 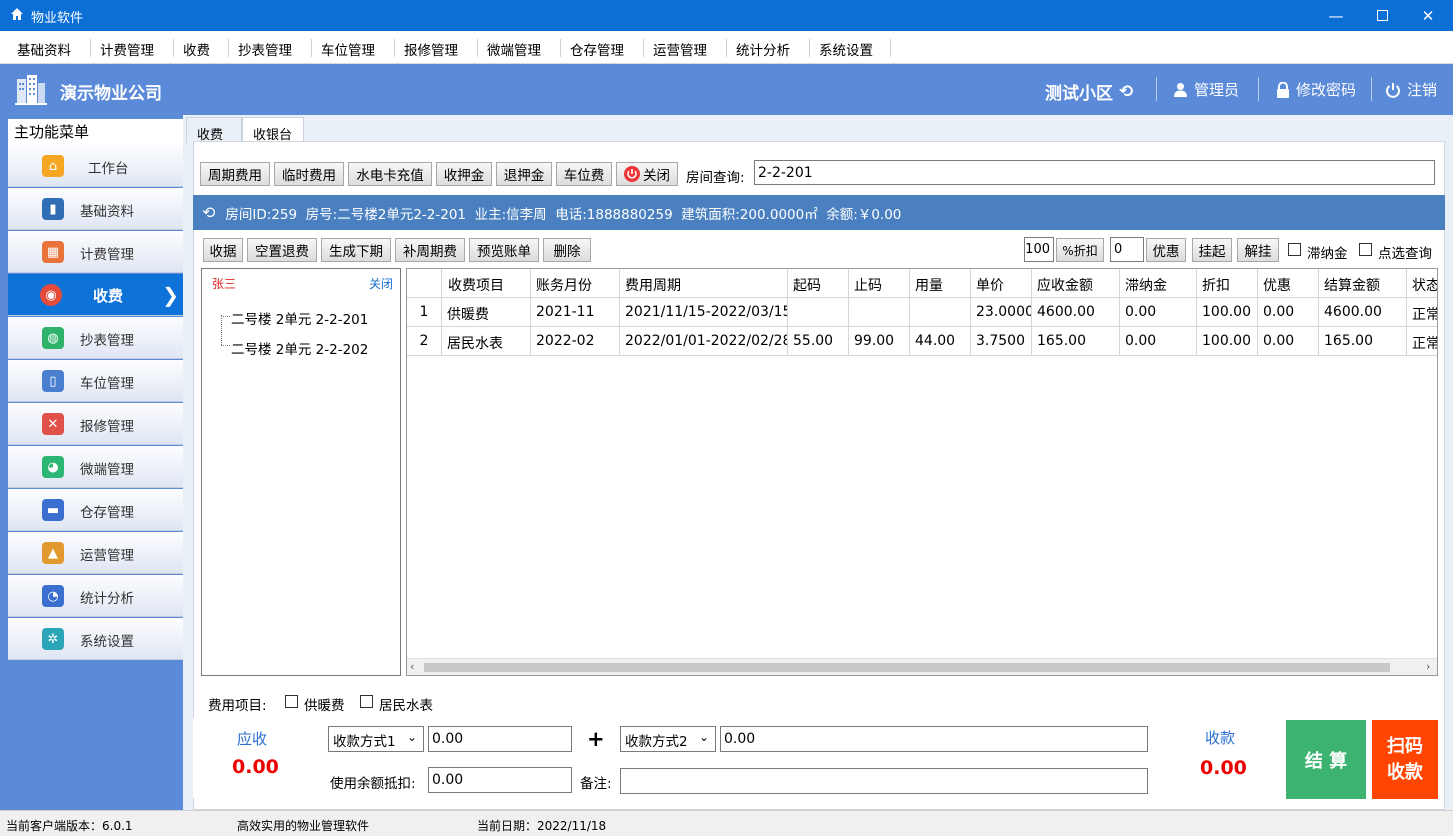 What do you see at coordinates (430, 250) in the screenshot?
I see `supplement-fee-button: 补周期费` at bounding box center [430, 250].